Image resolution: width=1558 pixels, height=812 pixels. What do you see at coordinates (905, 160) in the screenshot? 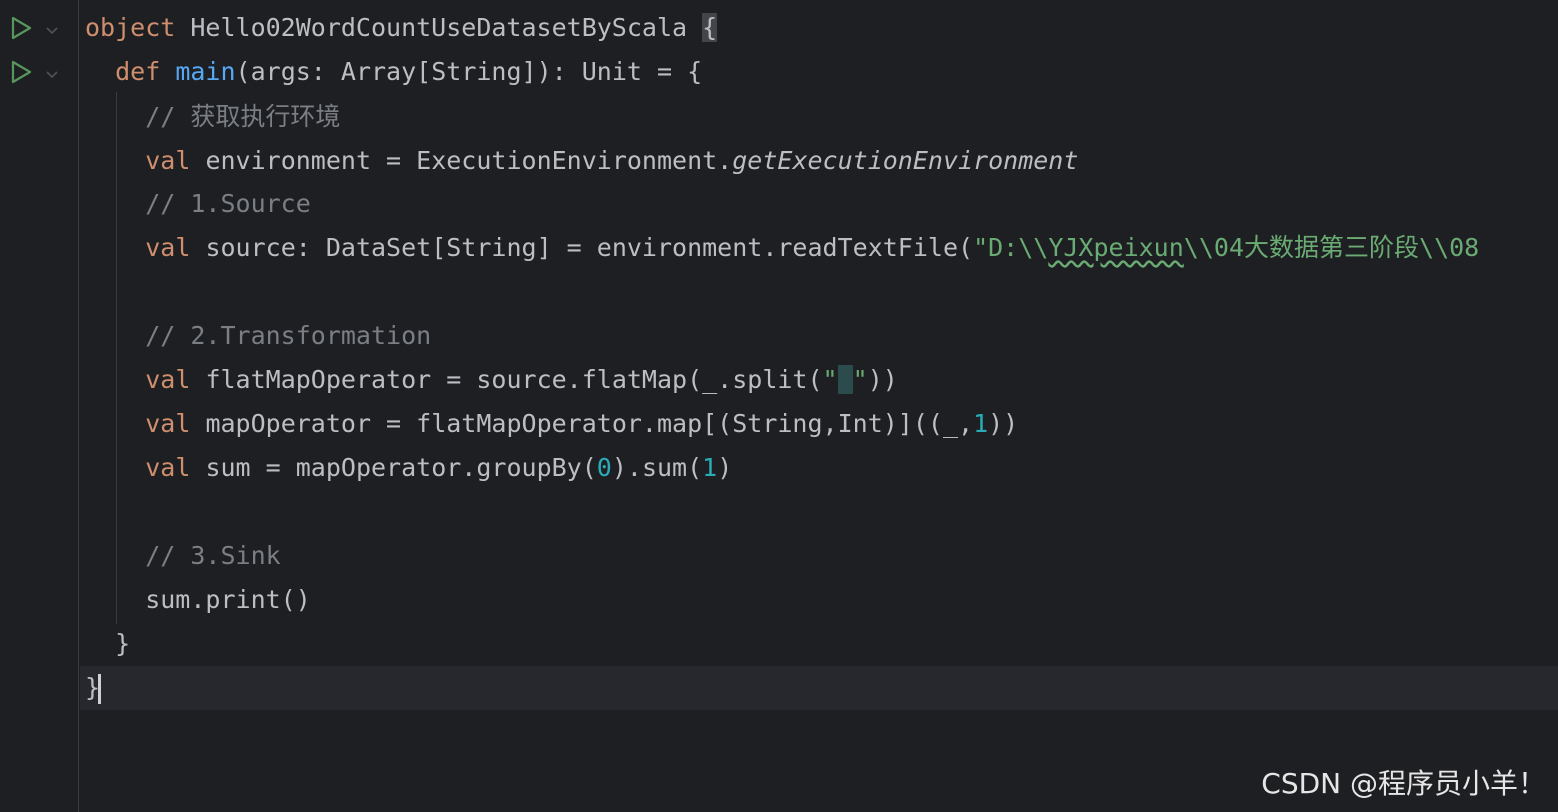
I see `code-token: getExecutionEnvironment` at bounding box center [905, 160].